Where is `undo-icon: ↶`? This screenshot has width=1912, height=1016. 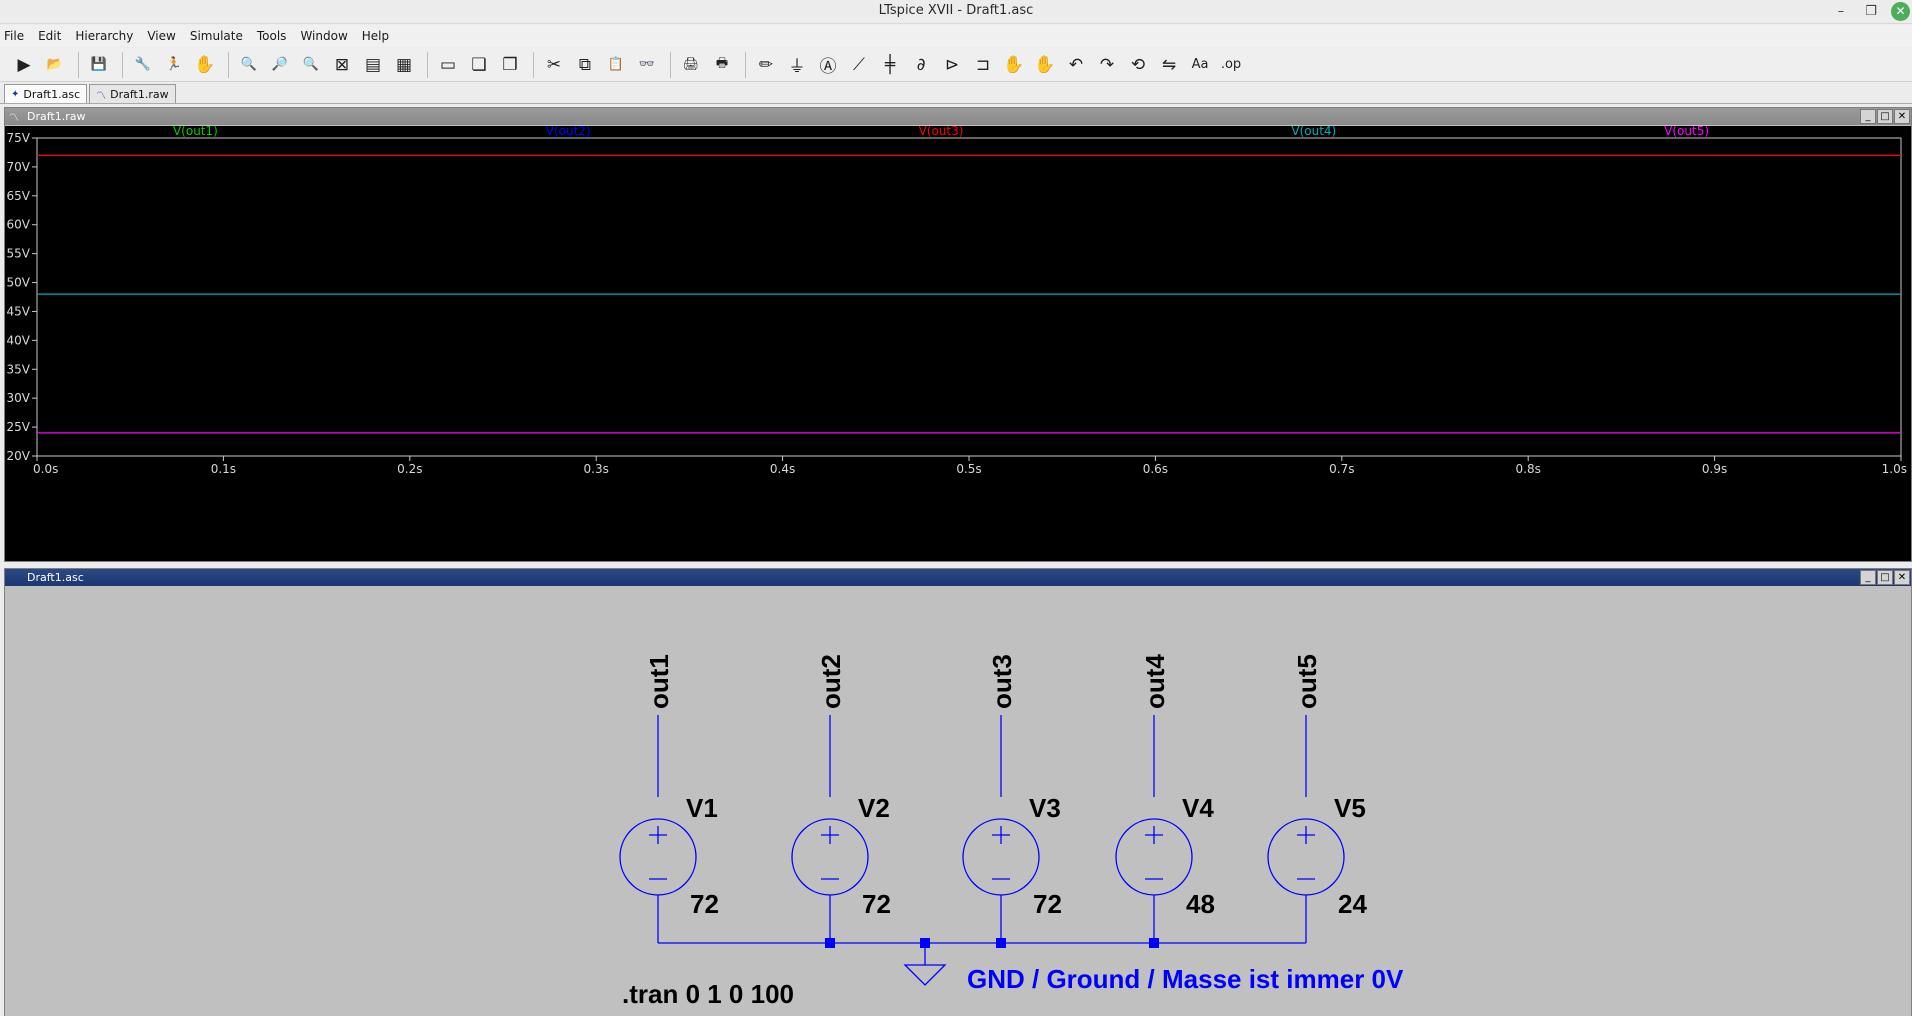 undo-icon: ↶ is located at coordinates (1076, 65).